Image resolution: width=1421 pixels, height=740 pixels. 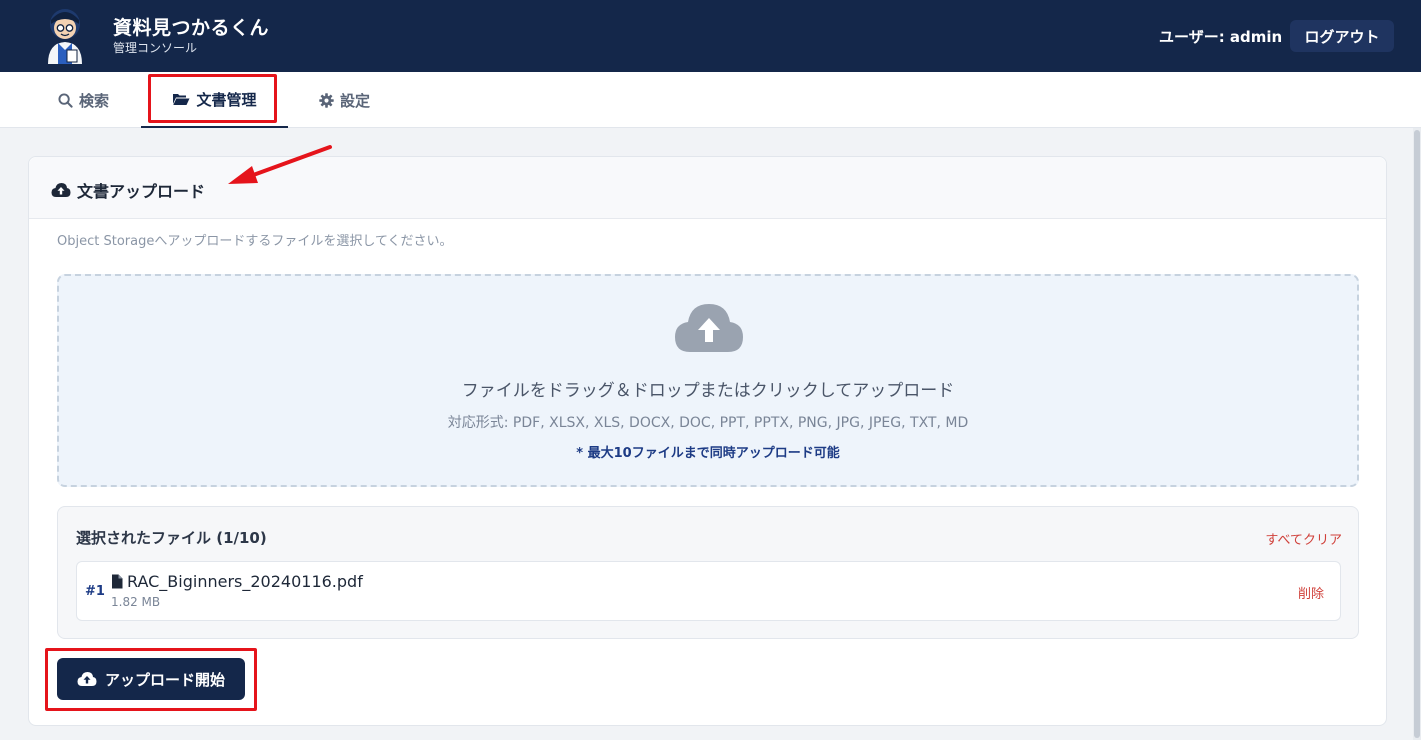 I want to click on folder-open-icon, so click(x=181, y=99).